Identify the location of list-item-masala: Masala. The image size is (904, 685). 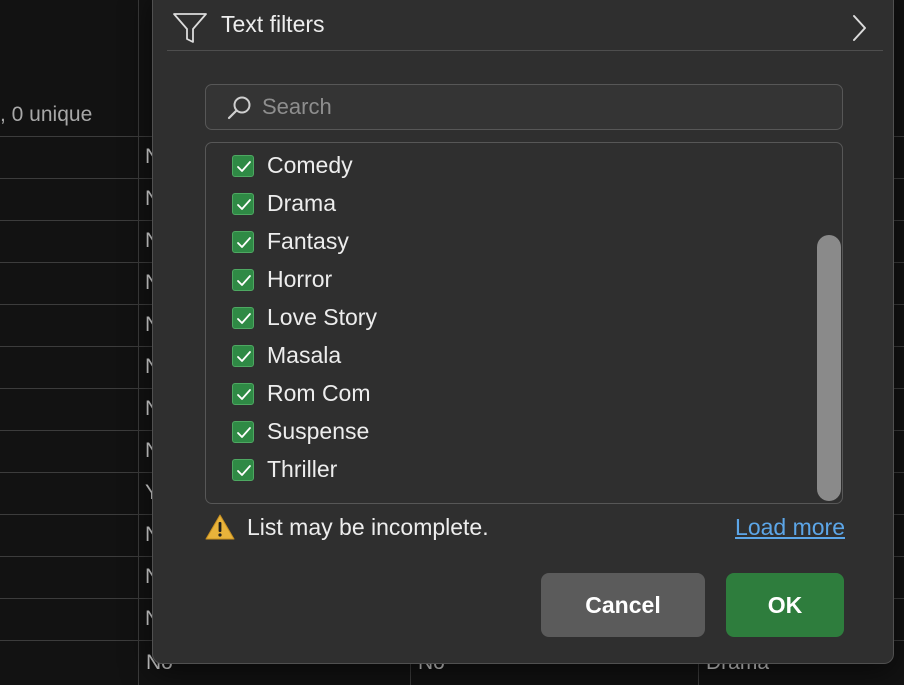
(512, 361).